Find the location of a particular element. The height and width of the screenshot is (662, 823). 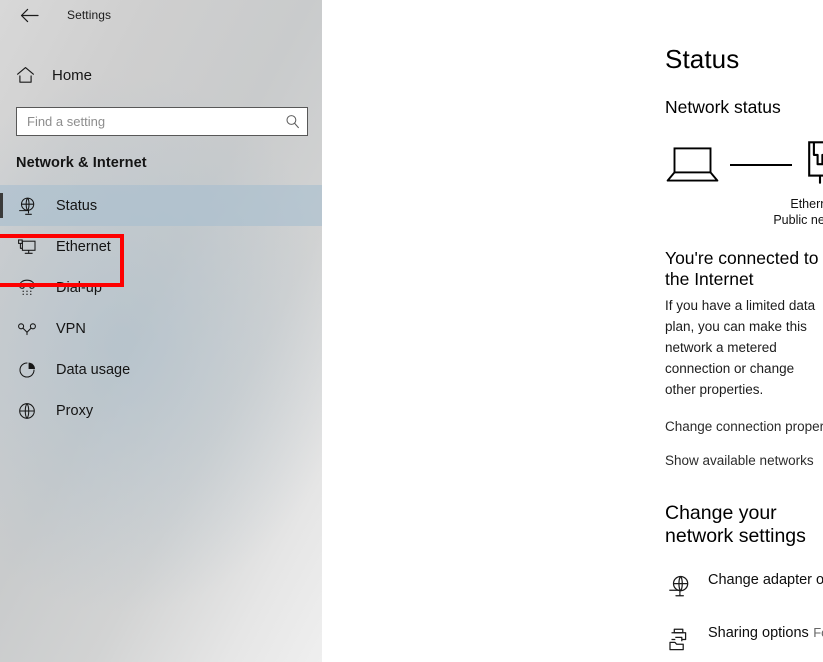

vpn-icon is located at coordinates (27, 329).